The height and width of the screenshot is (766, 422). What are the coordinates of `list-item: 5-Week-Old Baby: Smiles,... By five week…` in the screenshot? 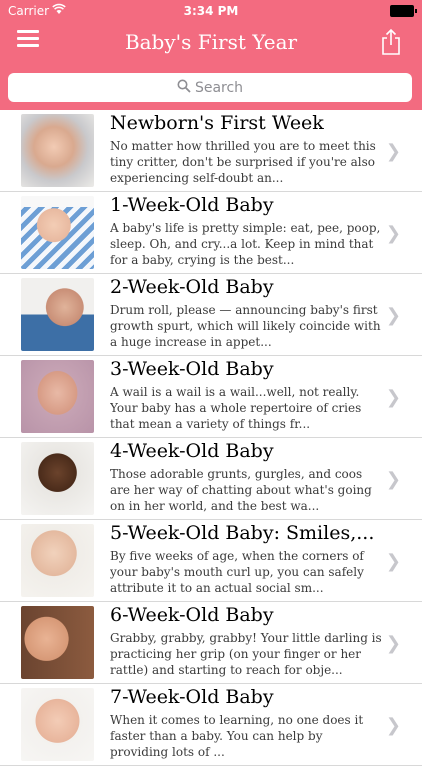 It's located at (211, 561).